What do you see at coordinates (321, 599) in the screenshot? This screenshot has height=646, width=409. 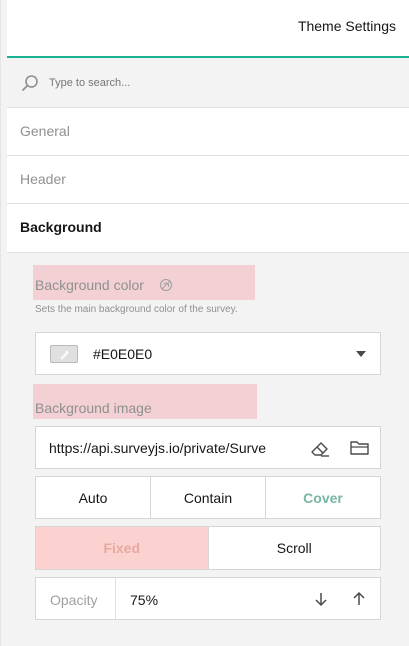 I see `arrow-down-icon` at bounding box center [321, 599].